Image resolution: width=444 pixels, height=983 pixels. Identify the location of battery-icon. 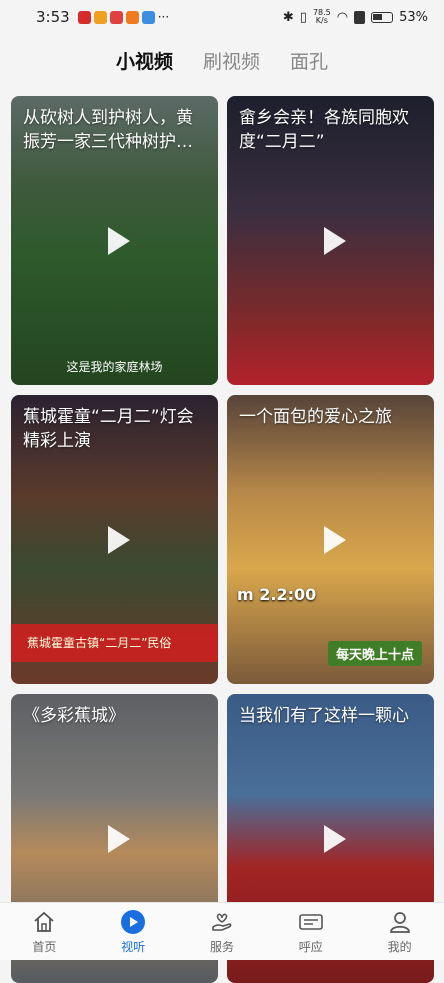
(382, 17).